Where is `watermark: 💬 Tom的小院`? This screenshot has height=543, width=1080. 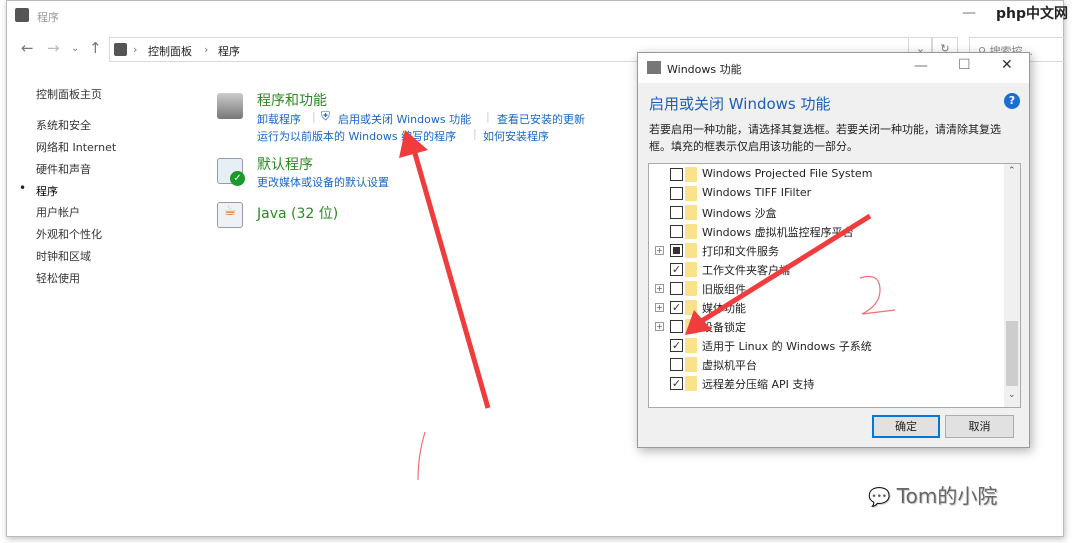
watermark: 💬 Tom的小院 is located at coordinates (933, 496).